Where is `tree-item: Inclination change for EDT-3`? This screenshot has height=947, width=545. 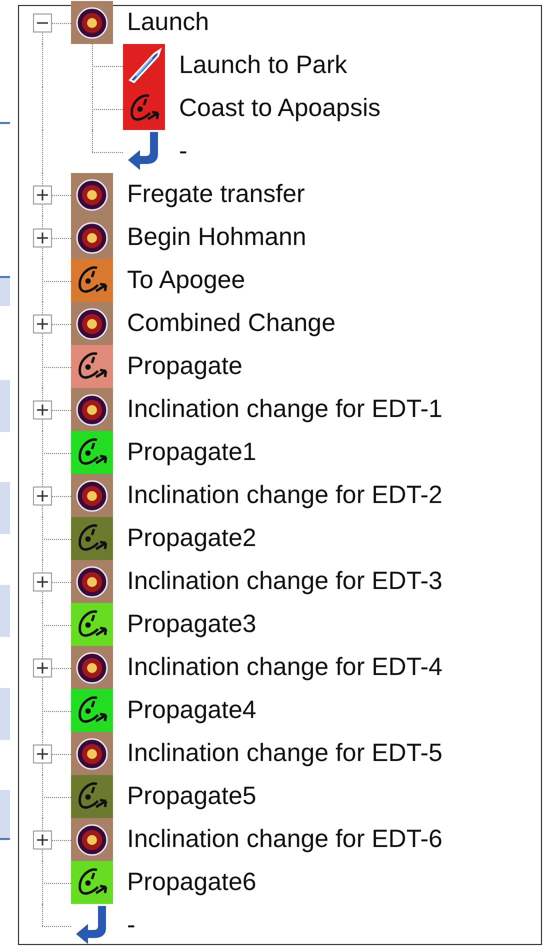
tree-item: Inclination change for EDT-3 is located at coordinates (284, 581).